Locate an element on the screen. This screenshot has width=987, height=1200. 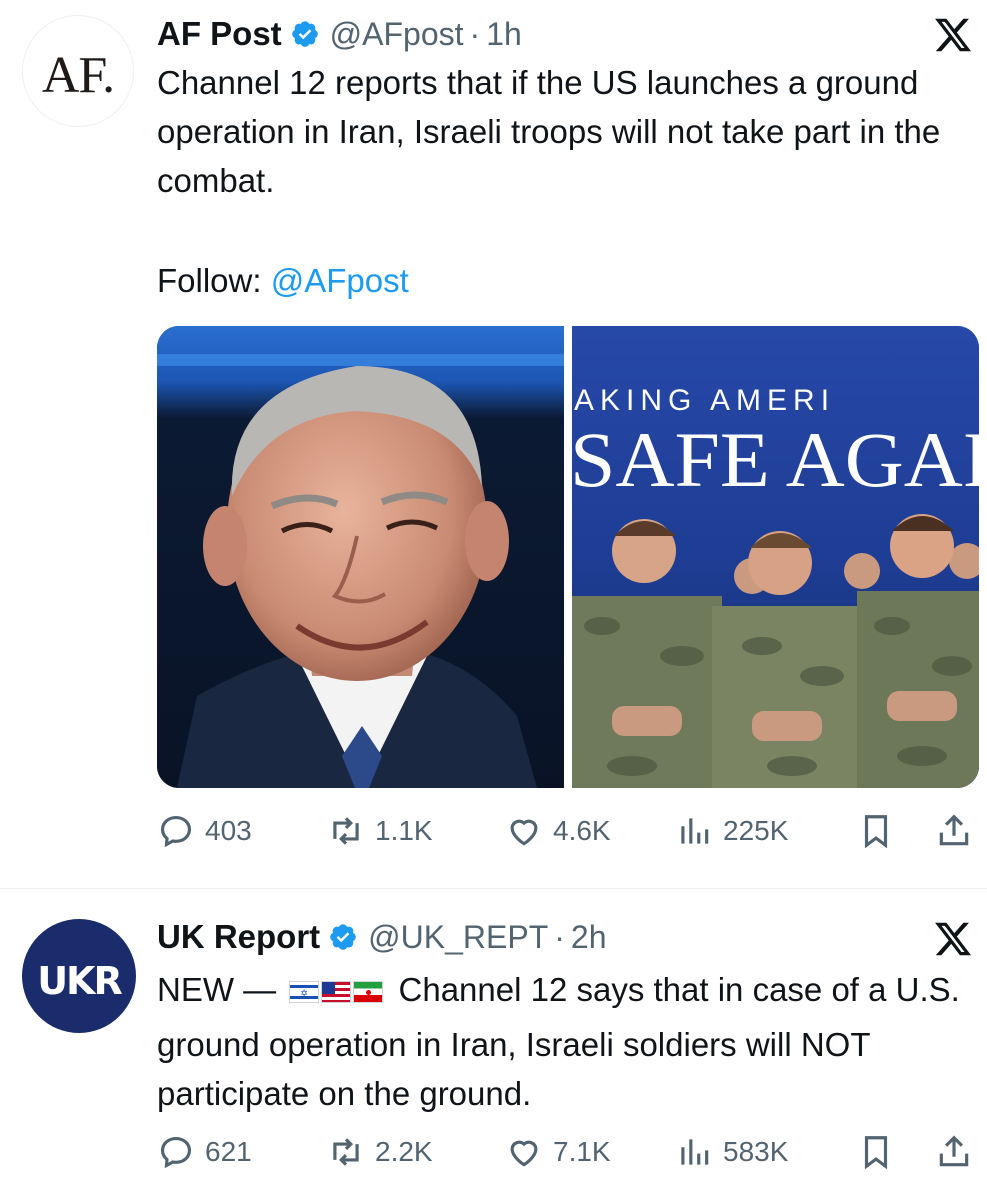
views-button: 583K is located at coordinates (731, 1152).